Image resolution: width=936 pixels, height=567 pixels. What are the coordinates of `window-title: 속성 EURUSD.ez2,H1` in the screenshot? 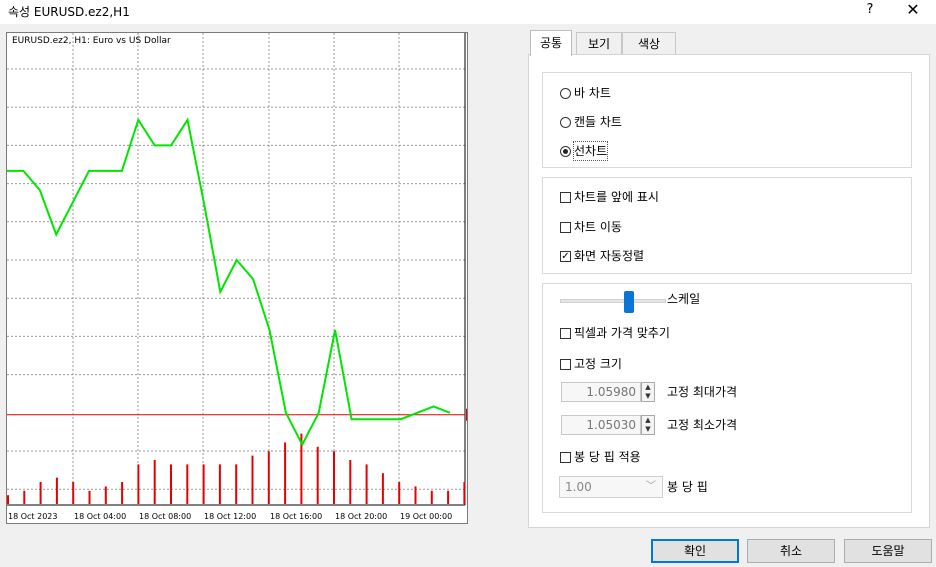 It's located at (69, 12).